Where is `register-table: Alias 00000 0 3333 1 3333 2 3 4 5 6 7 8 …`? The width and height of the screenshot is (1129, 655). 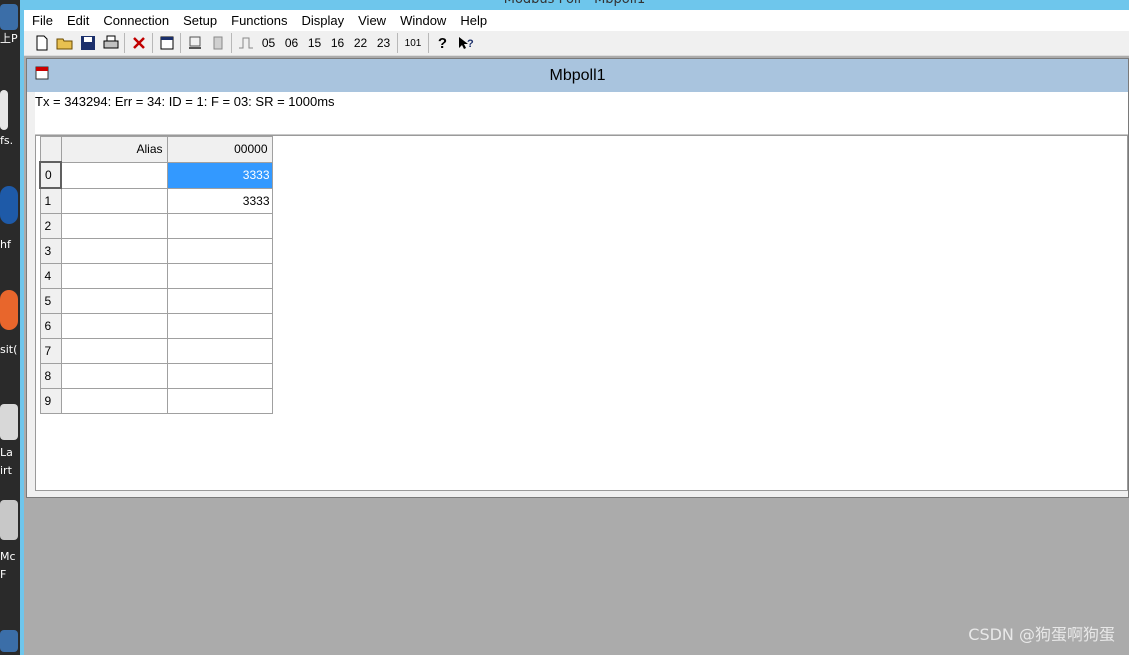 register-table: Alias 00000 0 3333 1 3333 2 3 4 5 6 7 8 … is located at coordinates (156, 275).